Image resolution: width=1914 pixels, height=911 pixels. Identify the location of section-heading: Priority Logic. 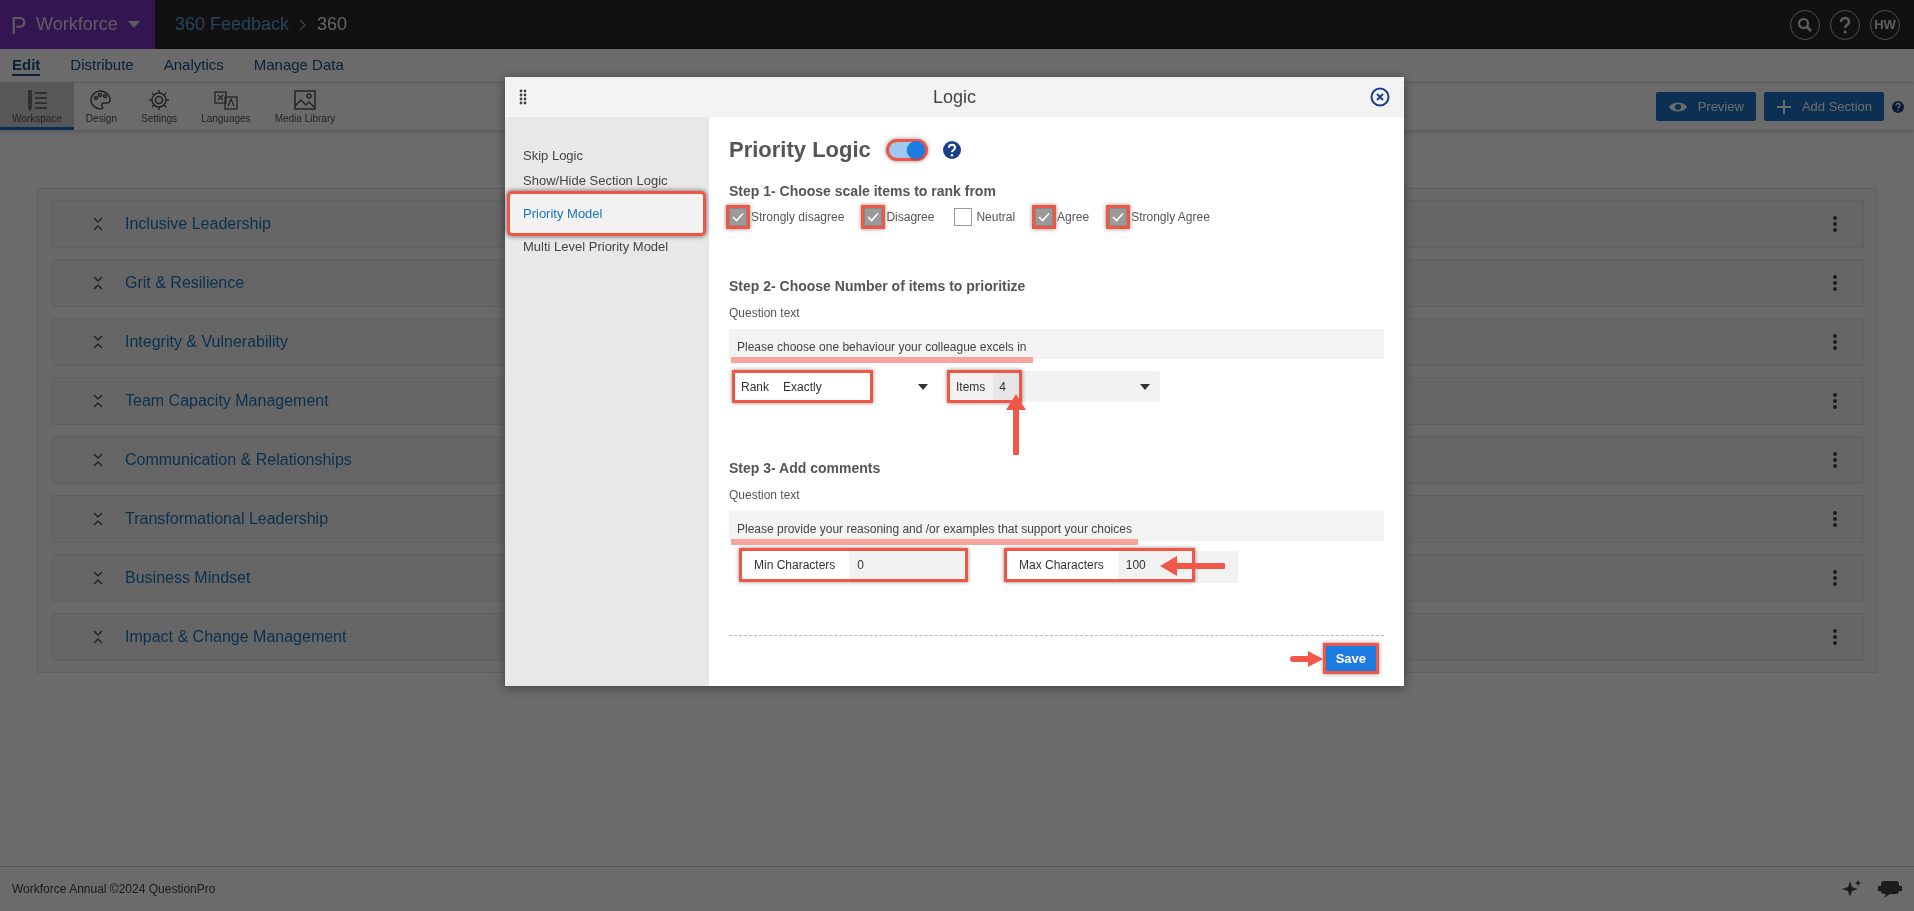
(800, 150).